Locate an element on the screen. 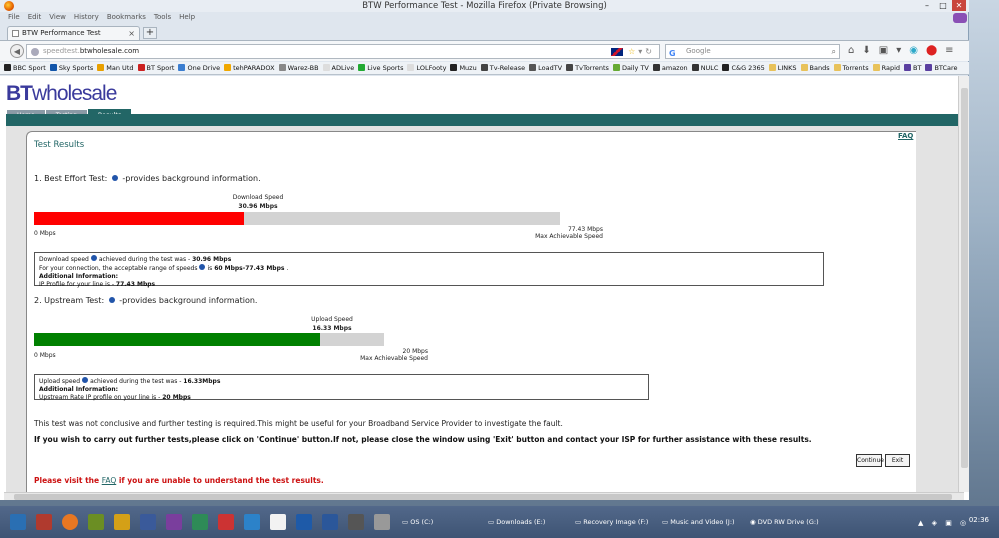 The image size is (999, 538). search-icon: ⌕ is located at coordinates (834, 51).